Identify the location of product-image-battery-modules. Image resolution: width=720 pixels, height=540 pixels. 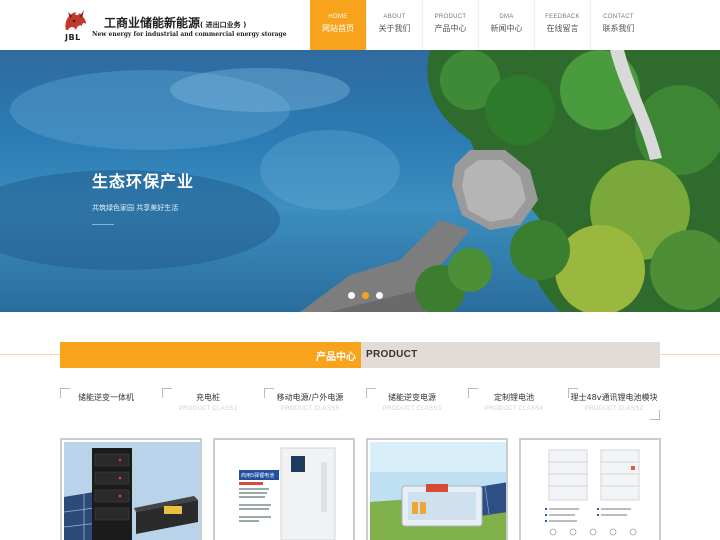
(591, 491).